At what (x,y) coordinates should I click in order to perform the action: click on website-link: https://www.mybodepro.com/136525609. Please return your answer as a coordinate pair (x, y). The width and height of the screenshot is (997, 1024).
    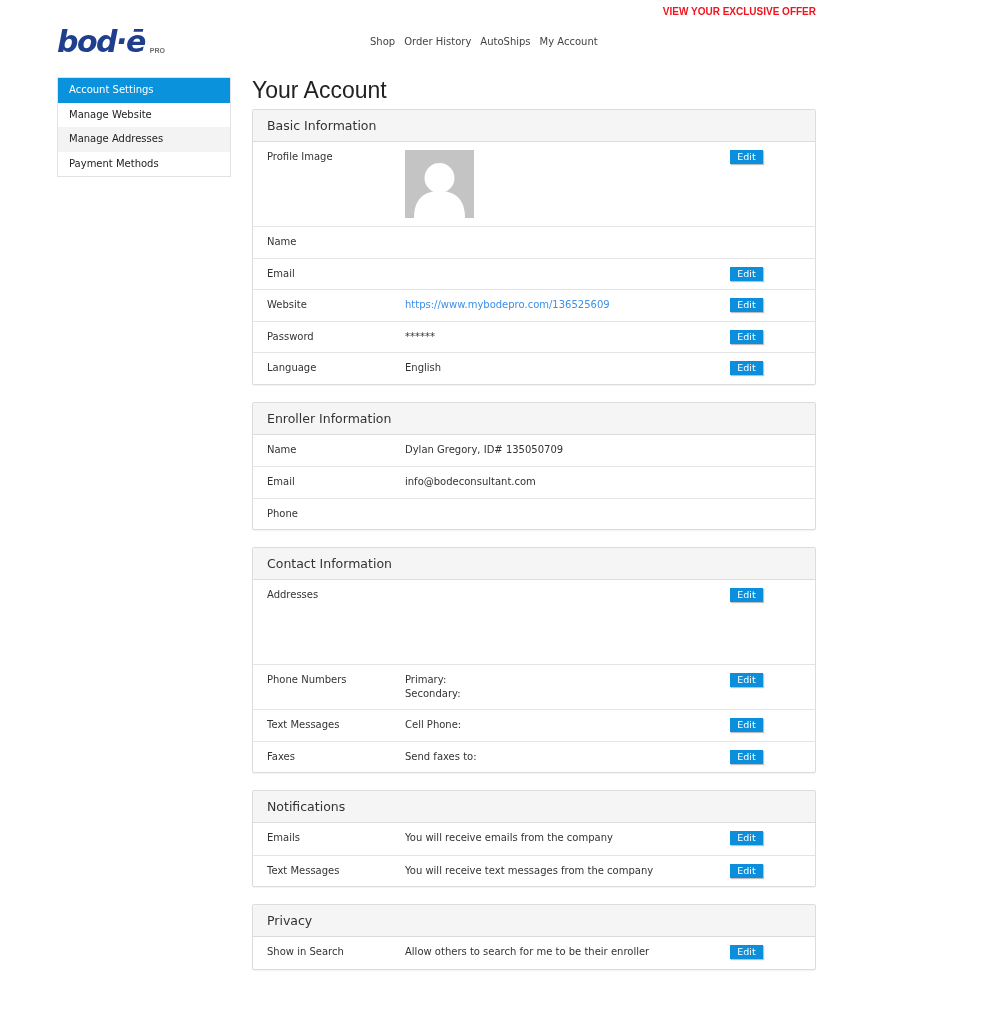
    Looking at the image, I should click on (507, 305).